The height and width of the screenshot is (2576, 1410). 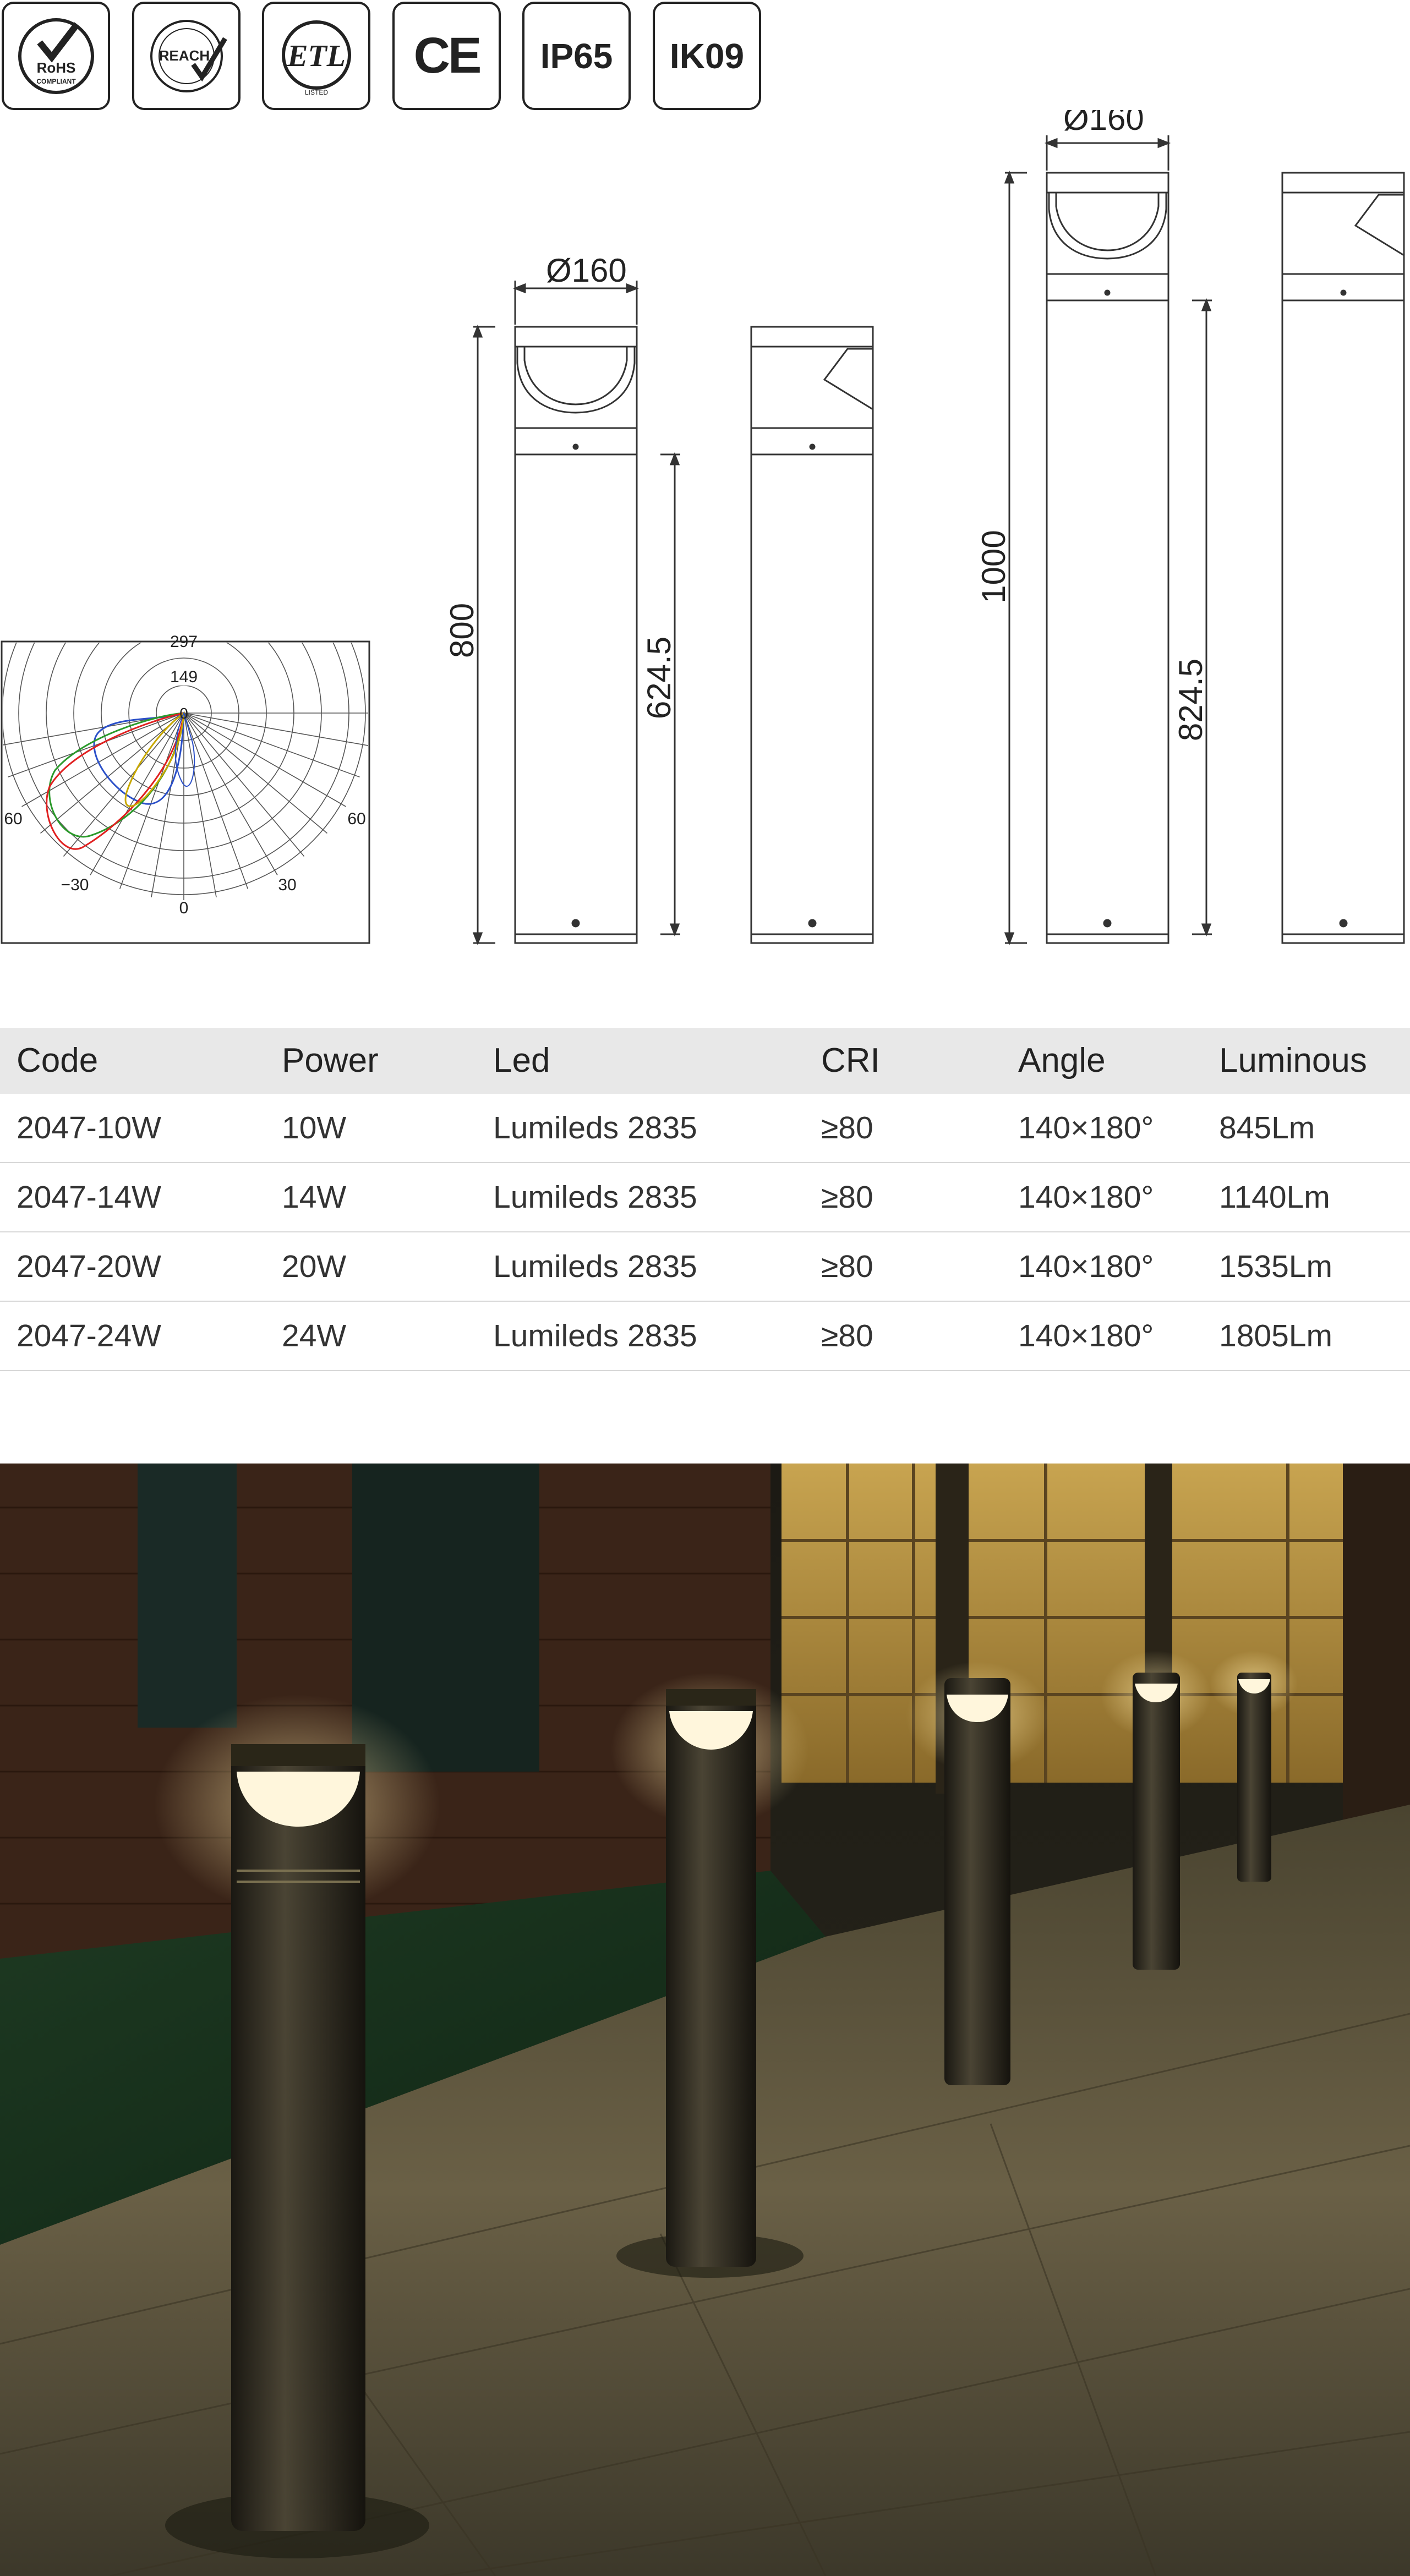 What do you see at coordinates (521, 1060) in the screenshot?
I see `header-led: Led` at bounding box center [521, 1060].